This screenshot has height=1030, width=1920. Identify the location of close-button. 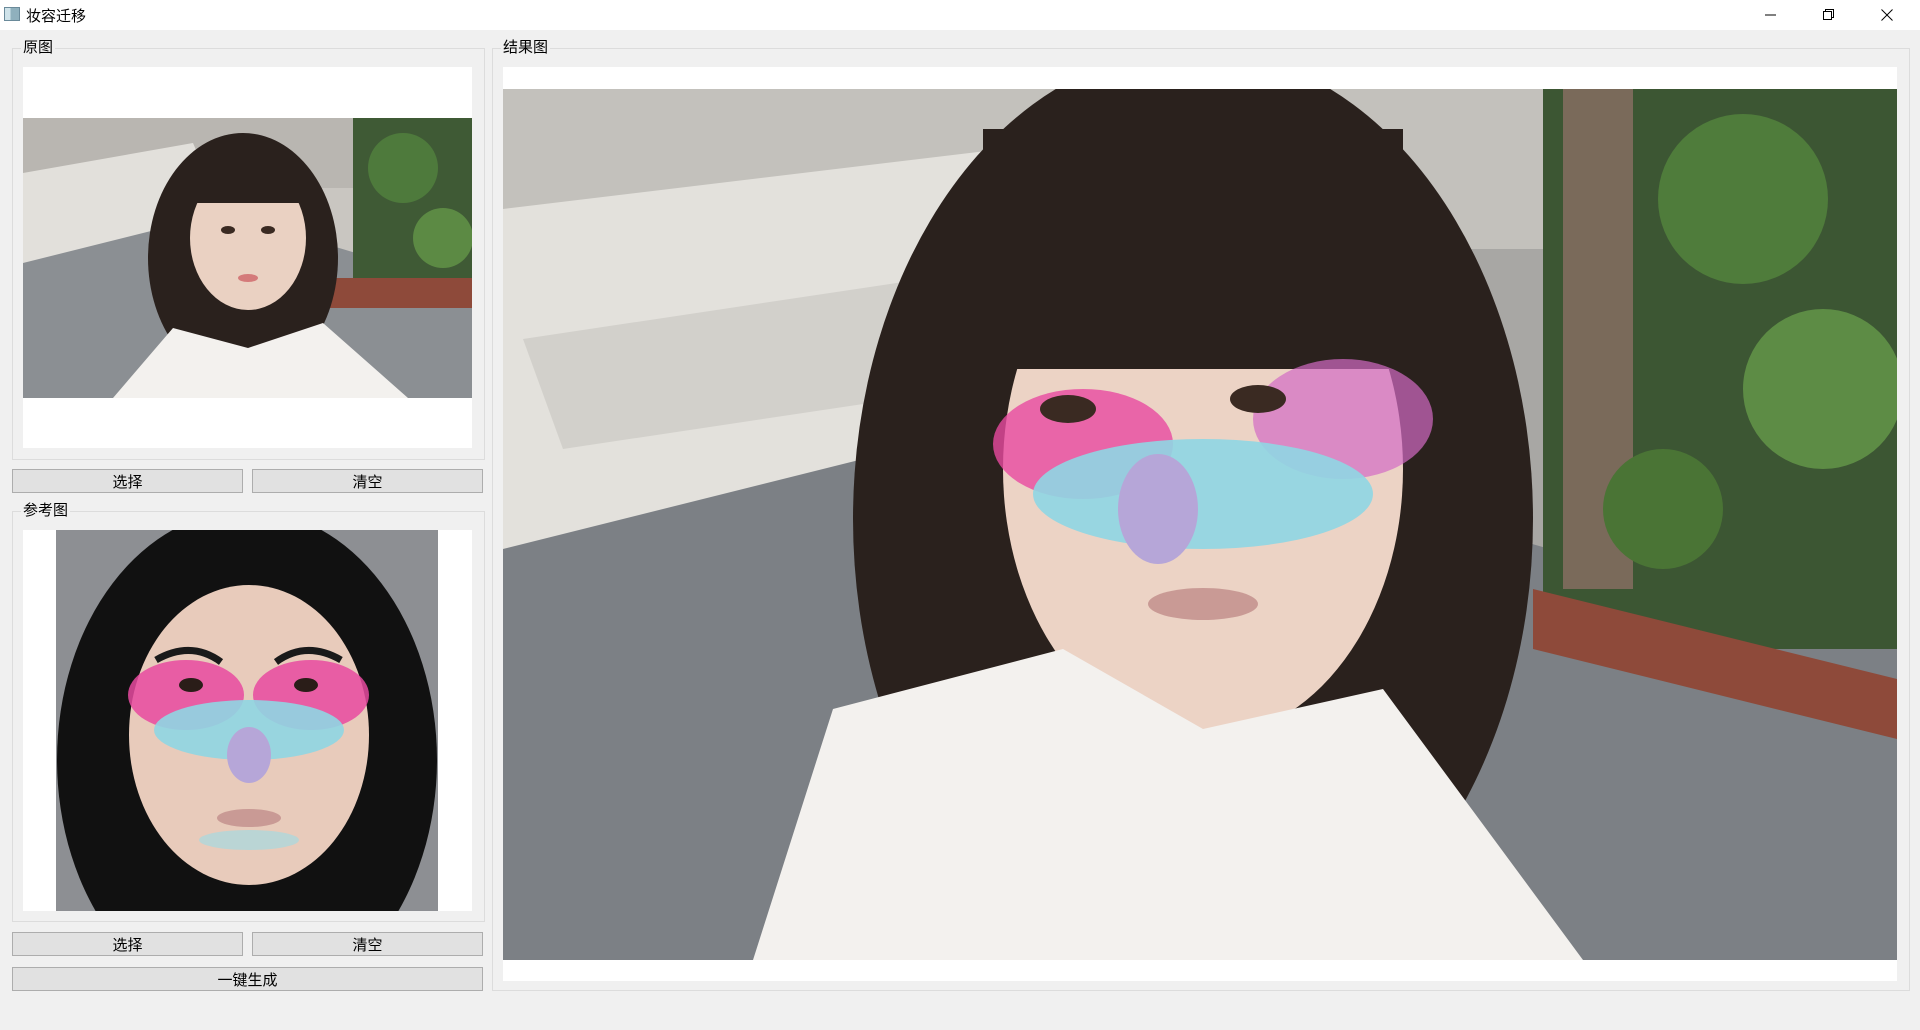
(1887, 15).